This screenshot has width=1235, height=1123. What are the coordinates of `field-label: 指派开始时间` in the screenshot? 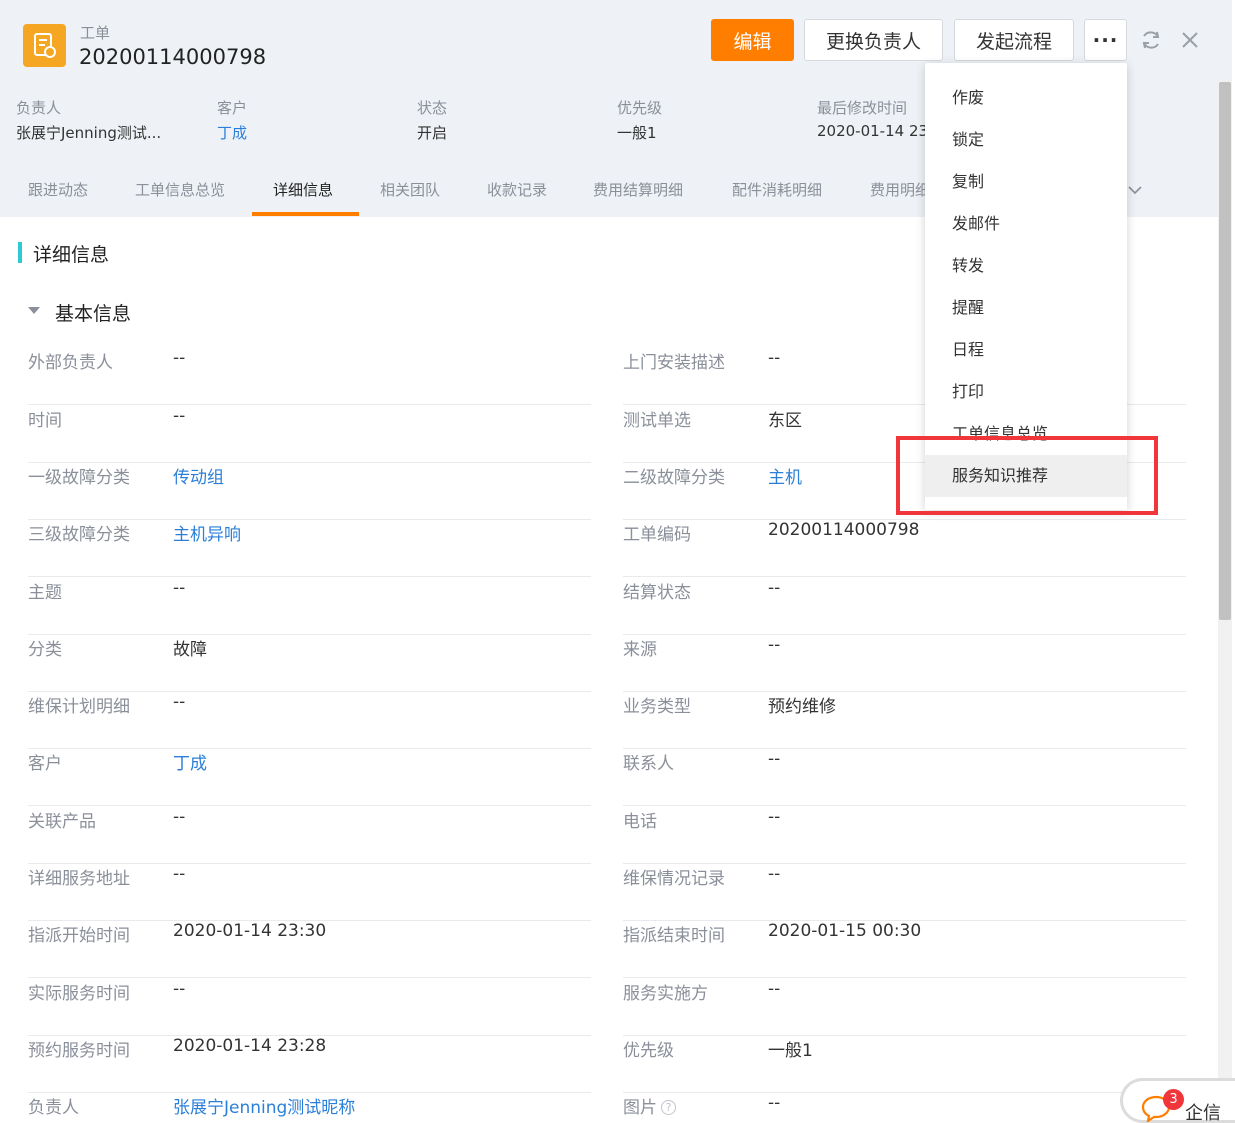 It's located at (79, 936).